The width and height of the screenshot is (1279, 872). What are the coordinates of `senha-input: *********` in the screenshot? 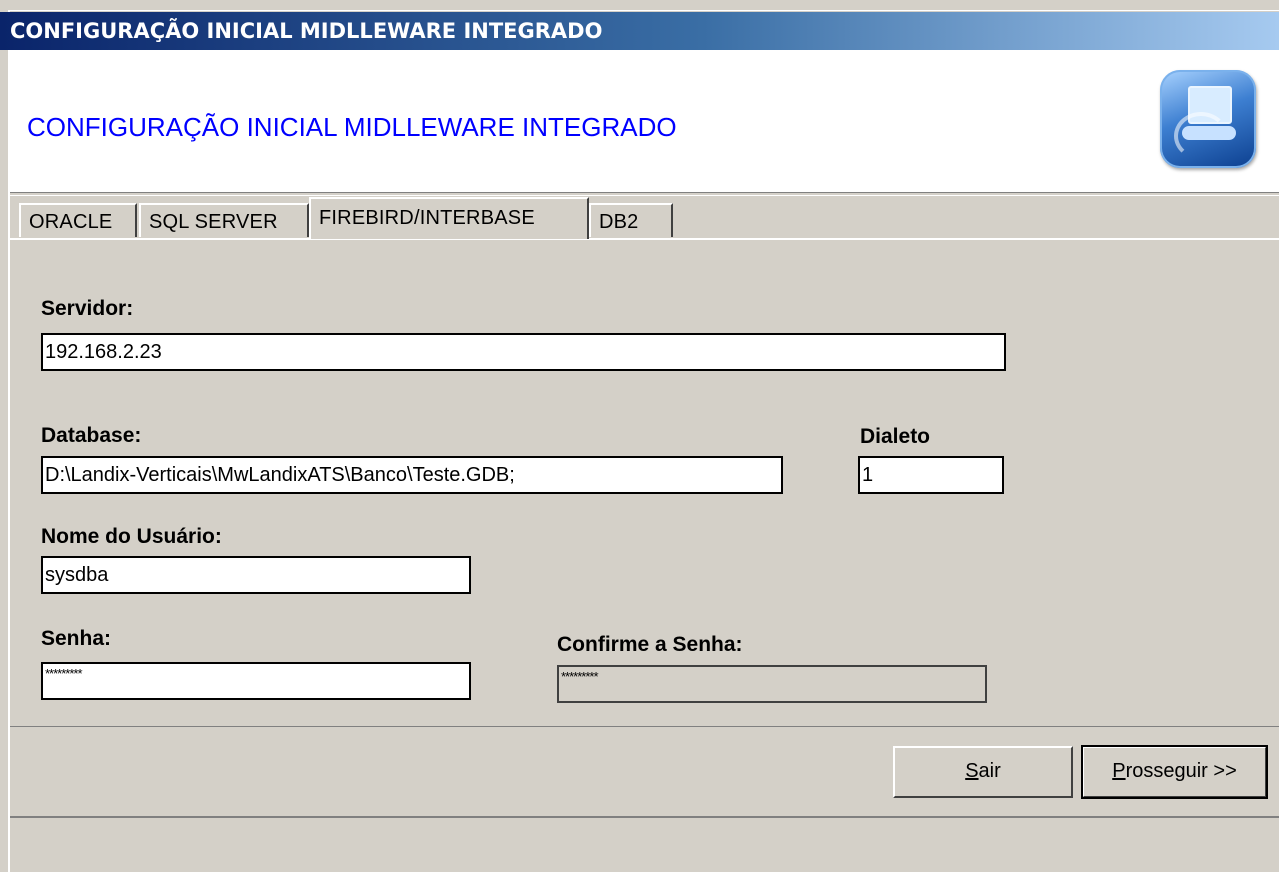 It's located at (256, 681).